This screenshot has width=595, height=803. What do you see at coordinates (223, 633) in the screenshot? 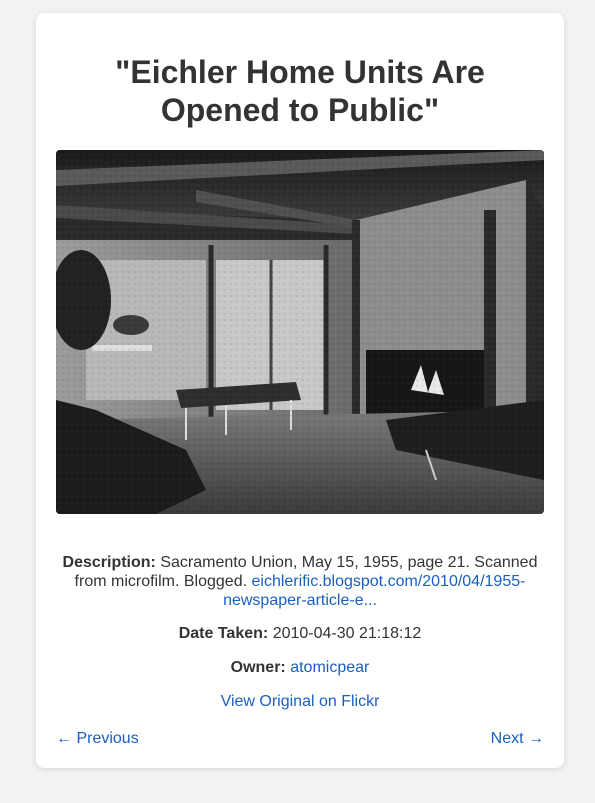
I see `date-label: Date Taken:` at bounding box center [223, 633].